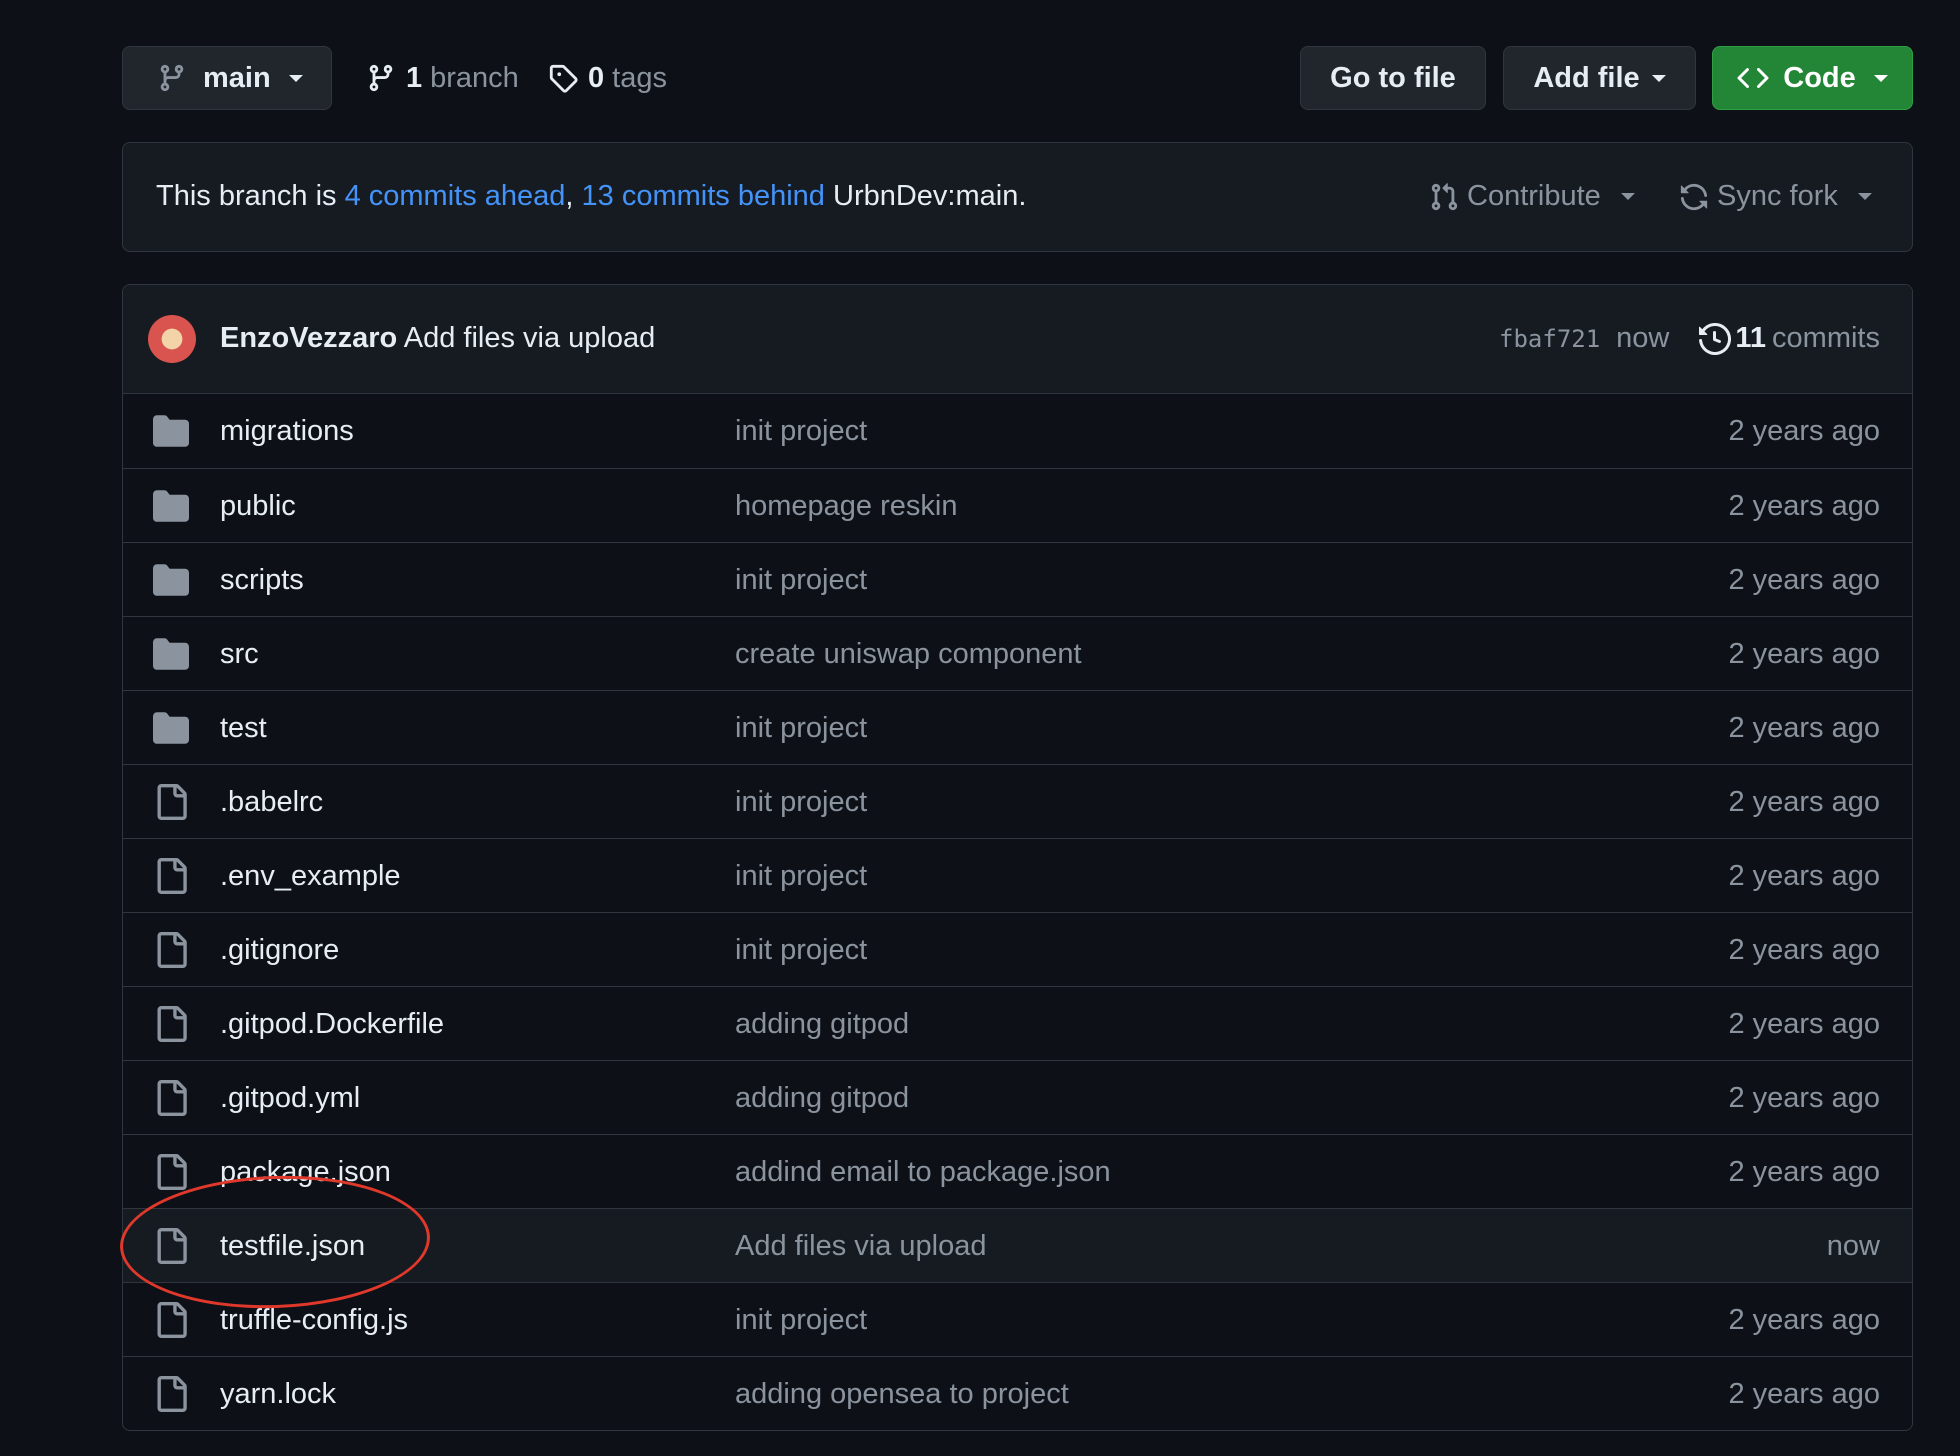 Image resolution: width=1960 pixels, height=1456 pixels. Describe the element at coordinates (923, 1172) in the screenshot. I see `file-commit-message-link: addind email to package.json` at that location.